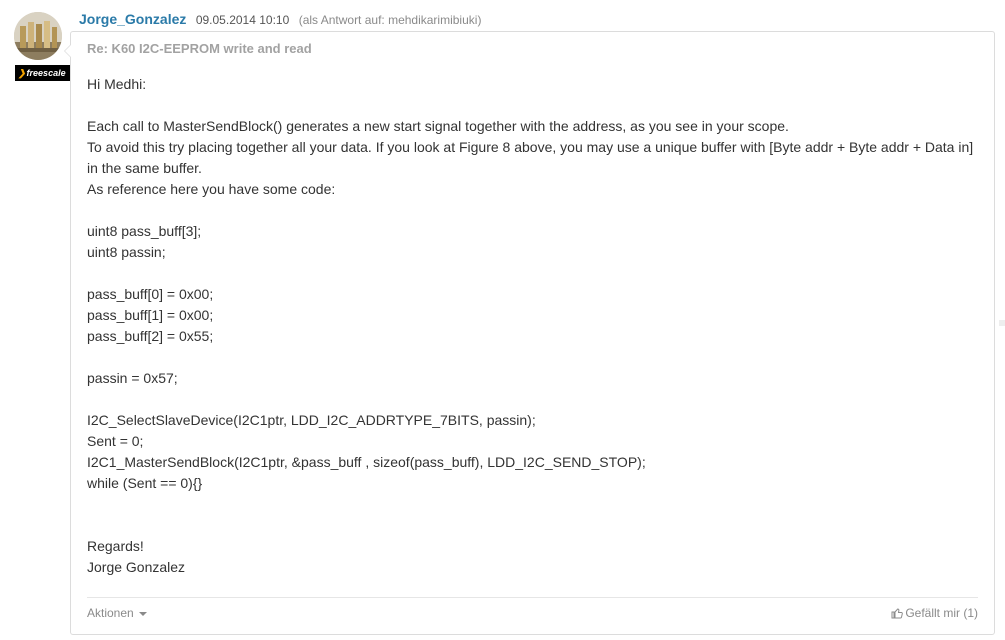  What do you see at coordinates (22, 73) in the screenshot?
I see `freescale-logo-icon: ❯` at bounding box center [22, 73].